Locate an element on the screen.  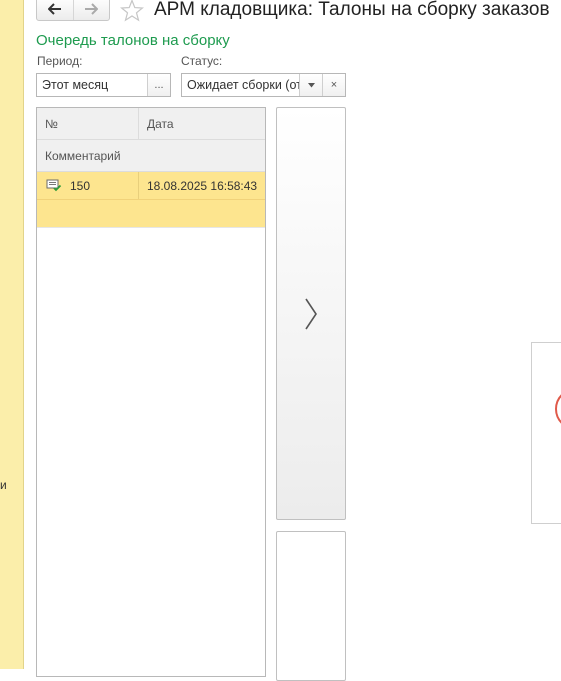
arrow-left-icon is located at coordinates (54, 8).